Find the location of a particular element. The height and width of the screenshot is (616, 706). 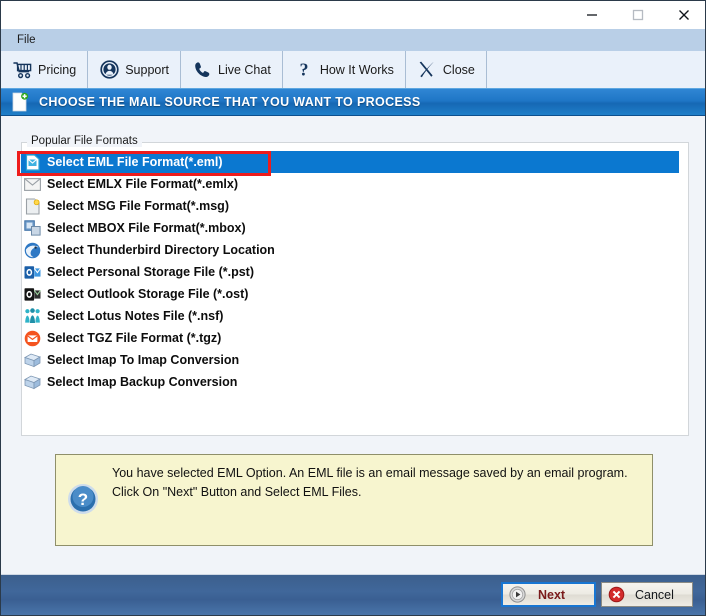

document-add-icon is located at coordinates (20, 102).